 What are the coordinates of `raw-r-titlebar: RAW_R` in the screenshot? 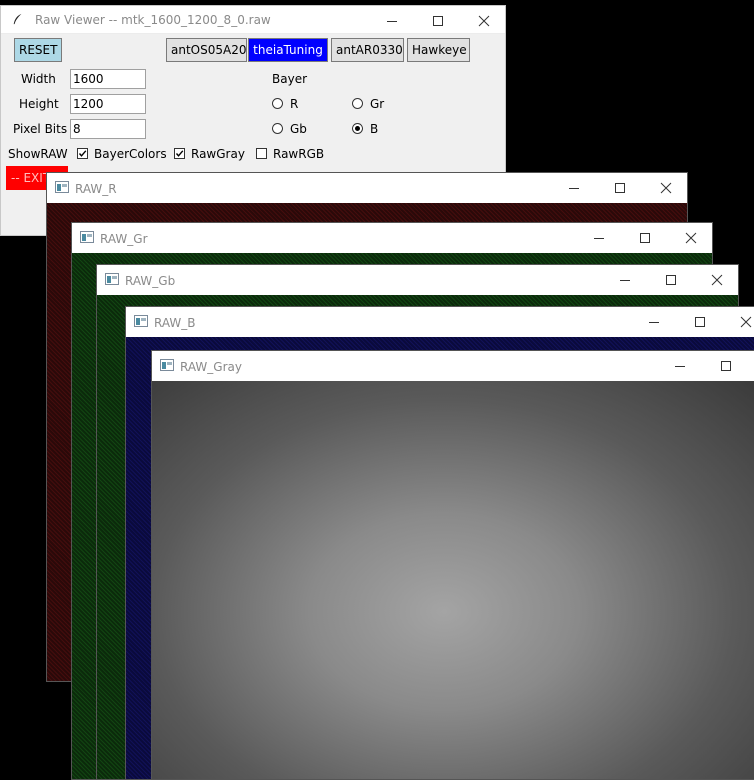 It's located at (367, 188).